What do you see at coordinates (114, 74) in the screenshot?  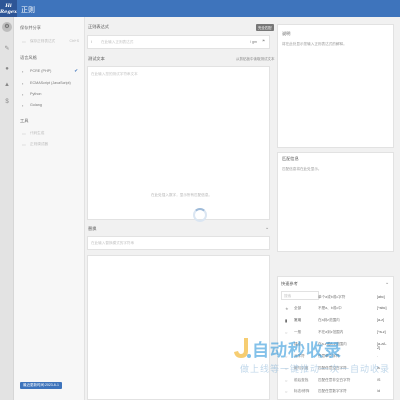 I see `test-placeholder: 在此输入您的测试字符串文本` at bounding box center [114, 74].